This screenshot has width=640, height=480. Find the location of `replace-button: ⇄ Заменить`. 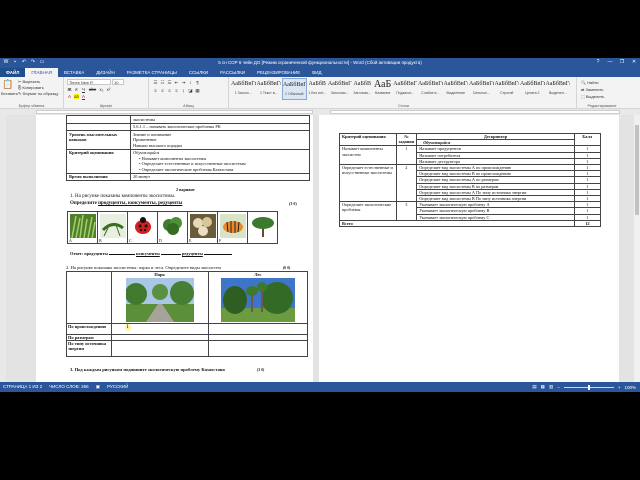

replace-button: ⇄ Заменить is located at coordinates (592, 89).